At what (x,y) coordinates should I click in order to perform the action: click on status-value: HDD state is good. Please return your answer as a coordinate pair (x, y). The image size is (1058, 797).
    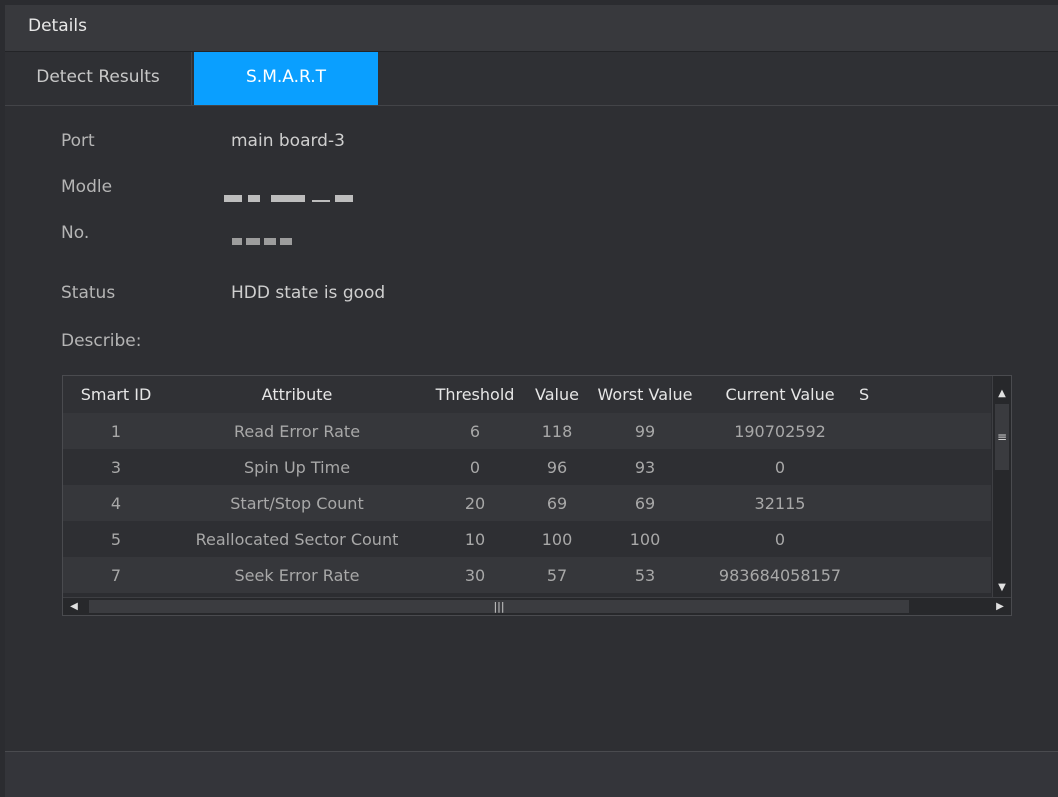
    Looking at the image, I should click on (308, 293).